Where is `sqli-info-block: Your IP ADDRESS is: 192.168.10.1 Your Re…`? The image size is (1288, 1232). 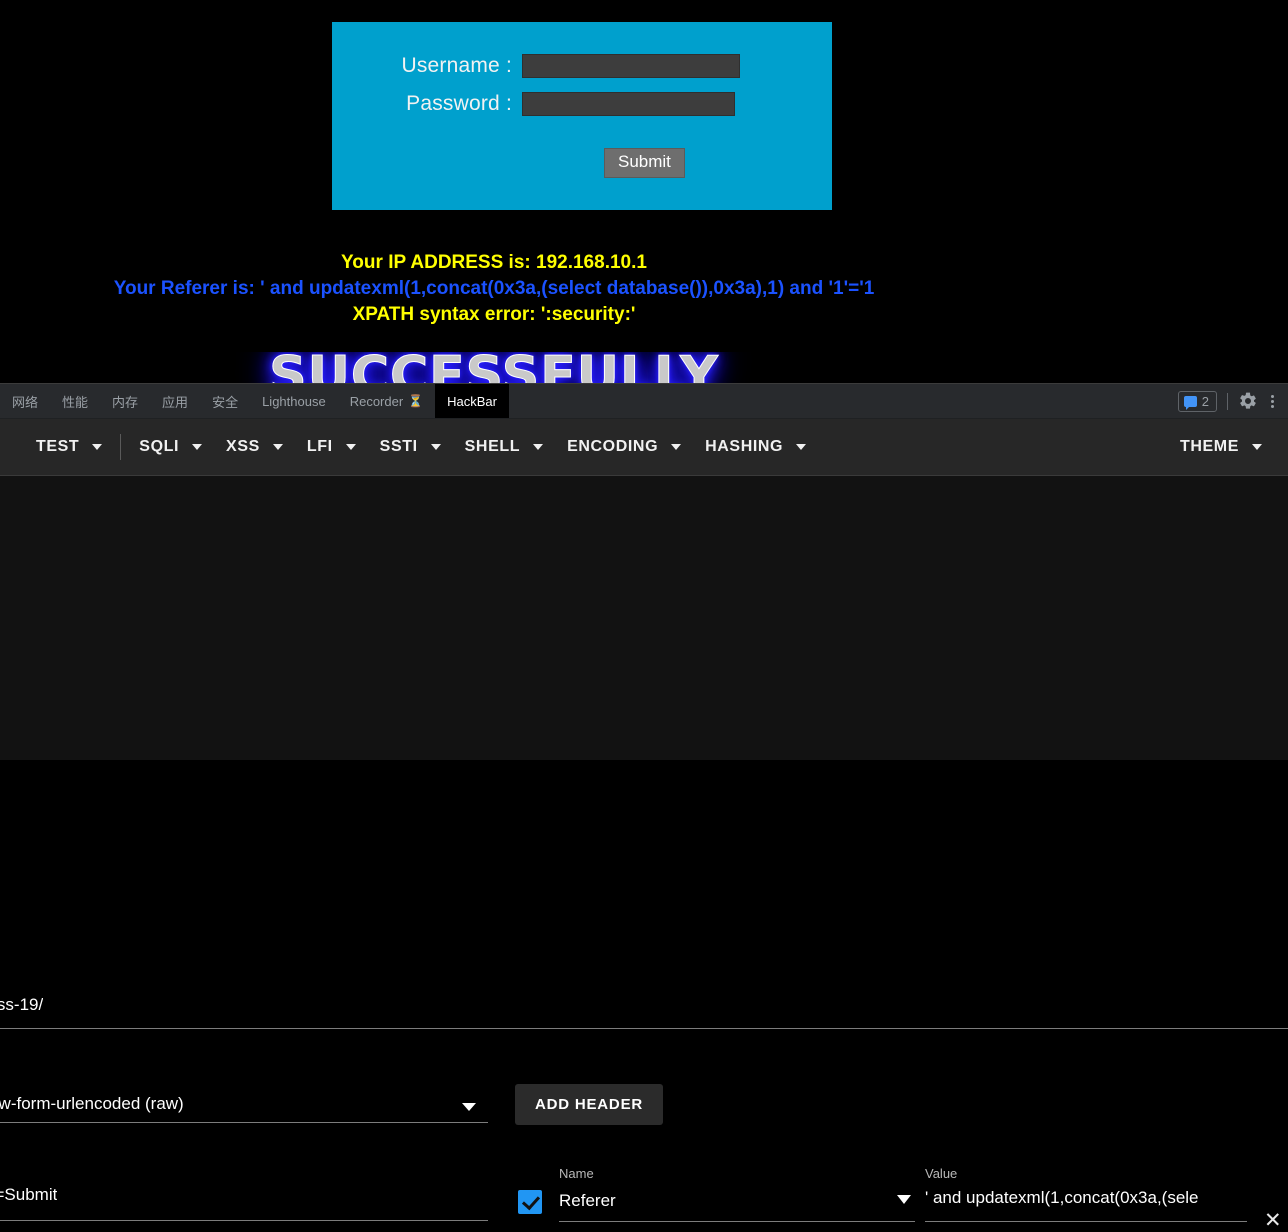 sqli-info-block: Your IP ADDRESS is: 192.168.10.1 Your Re… is located at coordinates (494, 289).